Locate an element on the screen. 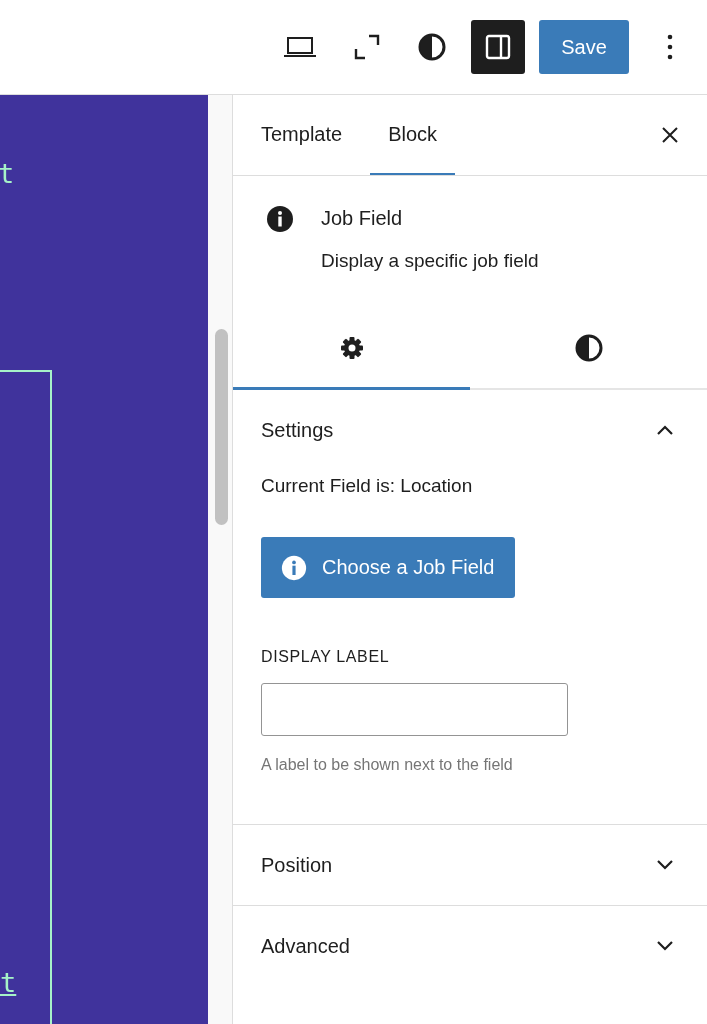 The width and height of the screenshot is (707, 1024). fullscreen-icon is located at coordinates (367, 47).